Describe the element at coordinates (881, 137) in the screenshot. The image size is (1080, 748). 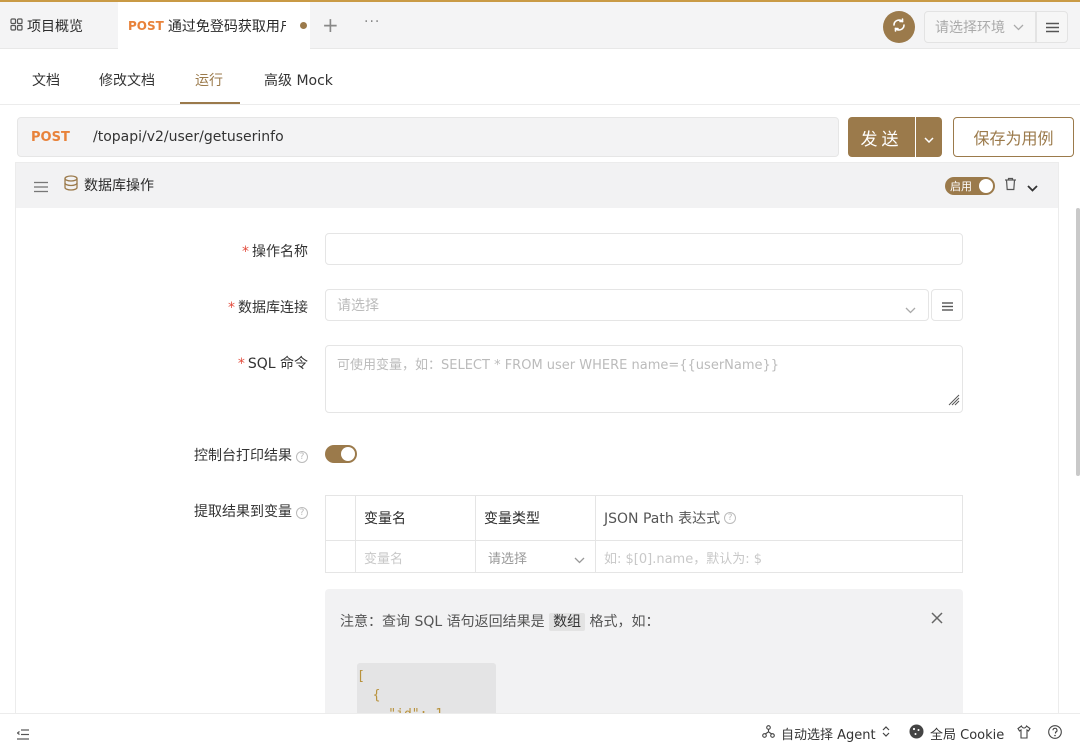
I see `send-button: 发送` at that location.